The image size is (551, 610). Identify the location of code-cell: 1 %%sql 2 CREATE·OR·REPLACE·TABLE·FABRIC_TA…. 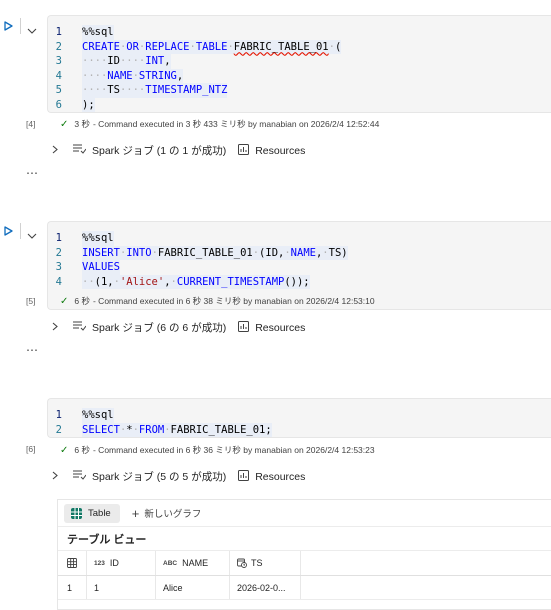
(299, 64).